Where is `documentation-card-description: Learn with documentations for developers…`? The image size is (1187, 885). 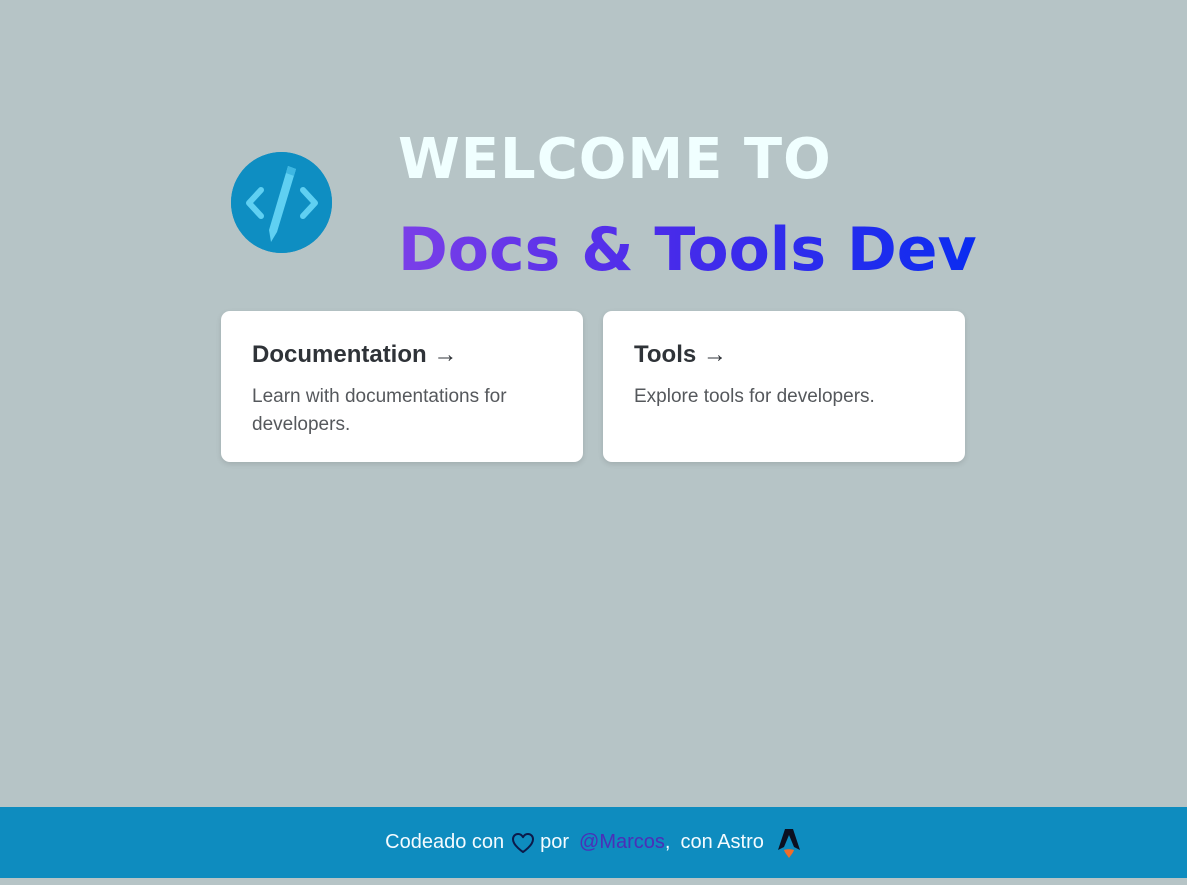
documentation-card-description: Learn with documentations for developers… is located at coordinates (379, 410).